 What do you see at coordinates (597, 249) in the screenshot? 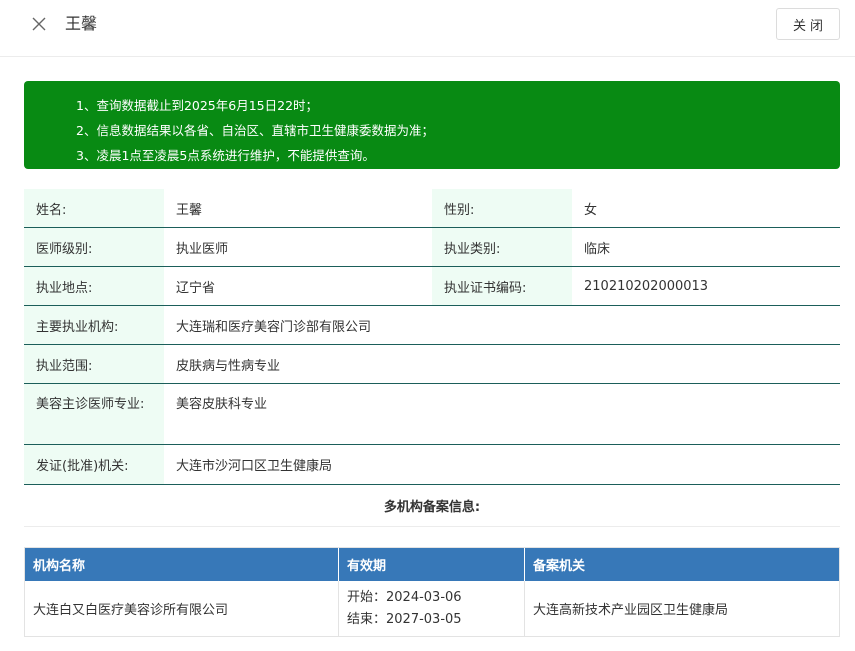
I see `category-value: 临床` at bounding box center [597, 249].